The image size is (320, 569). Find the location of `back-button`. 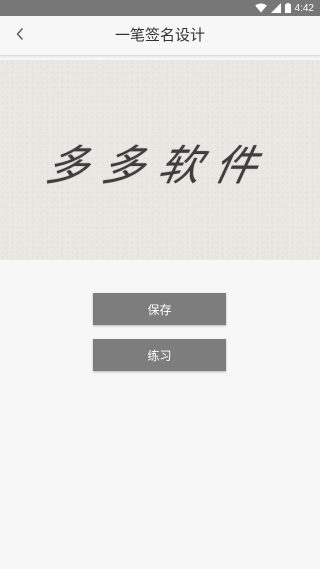

back-button is located at coordinates (20, 35).